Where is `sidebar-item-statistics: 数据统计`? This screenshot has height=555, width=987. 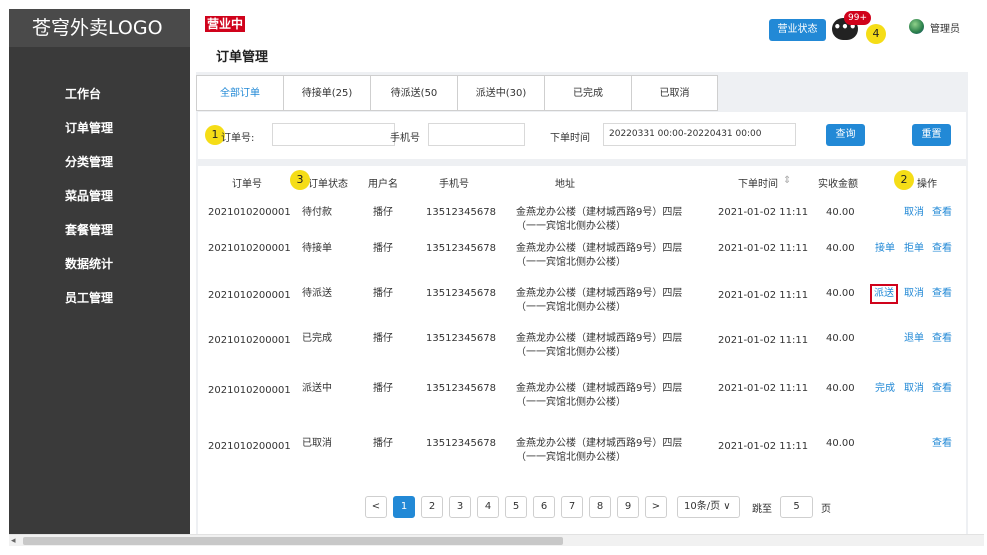
sidebar-item-statistics: 数据统计 is located at coordinates (99, 264).